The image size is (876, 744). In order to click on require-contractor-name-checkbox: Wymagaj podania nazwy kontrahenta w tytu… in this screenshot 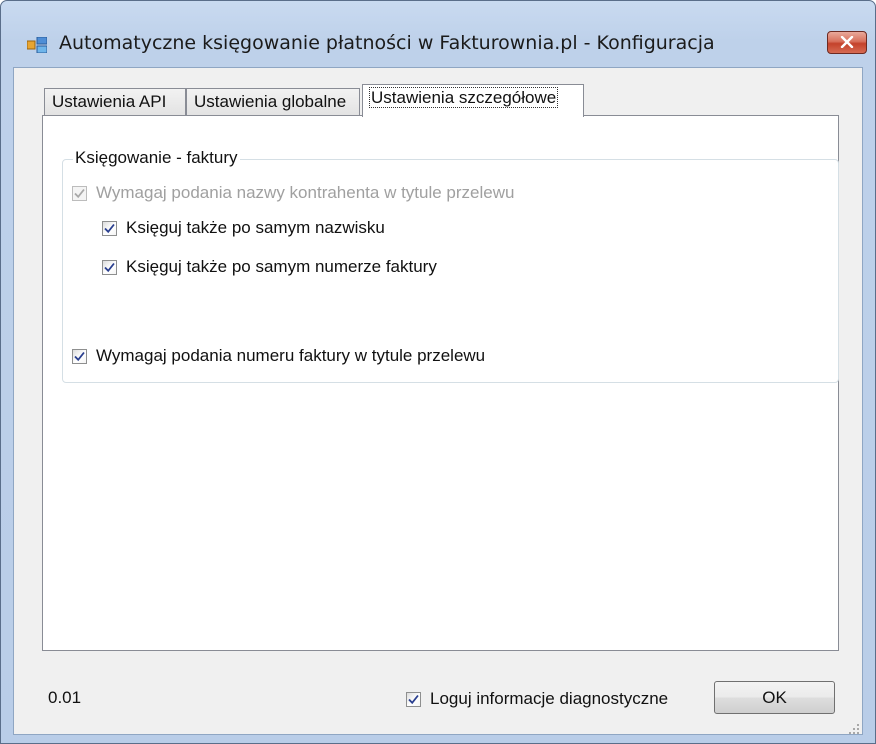, I will do `click(293, 193)`.